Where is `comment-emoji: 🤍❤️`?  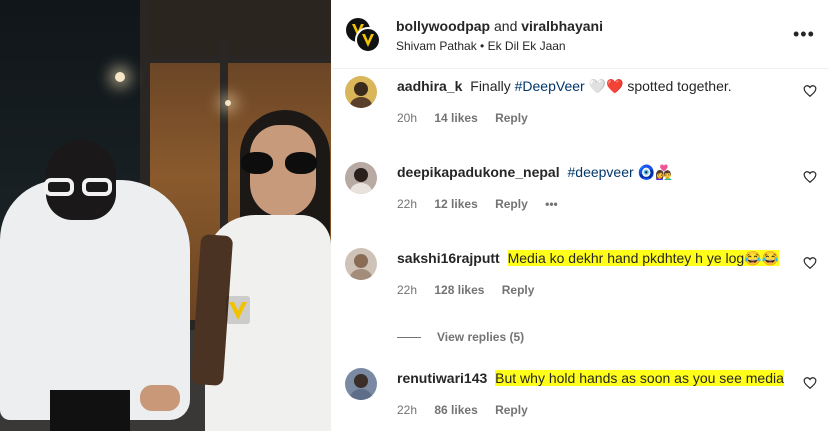 comment-emoji: 🤍❤️ is located at coordinates (606, 86).